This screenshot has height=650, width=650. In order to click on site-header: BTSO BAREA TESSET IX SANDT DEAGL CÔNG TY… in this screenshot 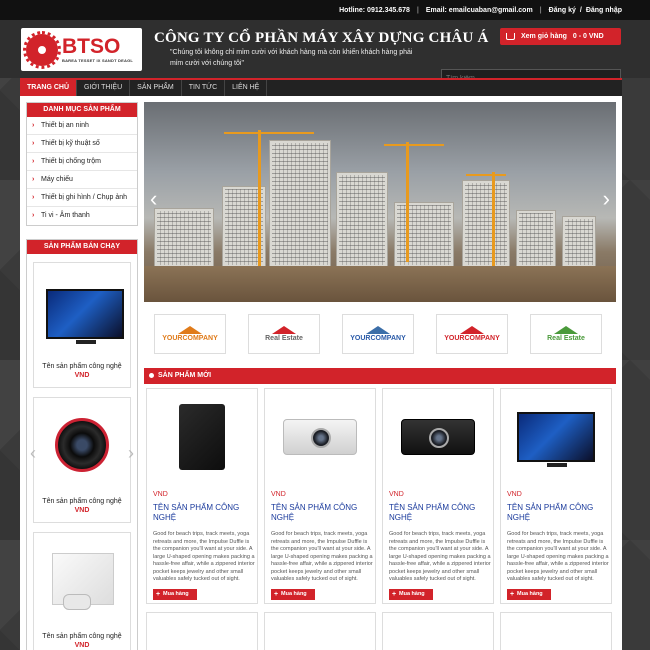, I will do `click(325, 53)`.